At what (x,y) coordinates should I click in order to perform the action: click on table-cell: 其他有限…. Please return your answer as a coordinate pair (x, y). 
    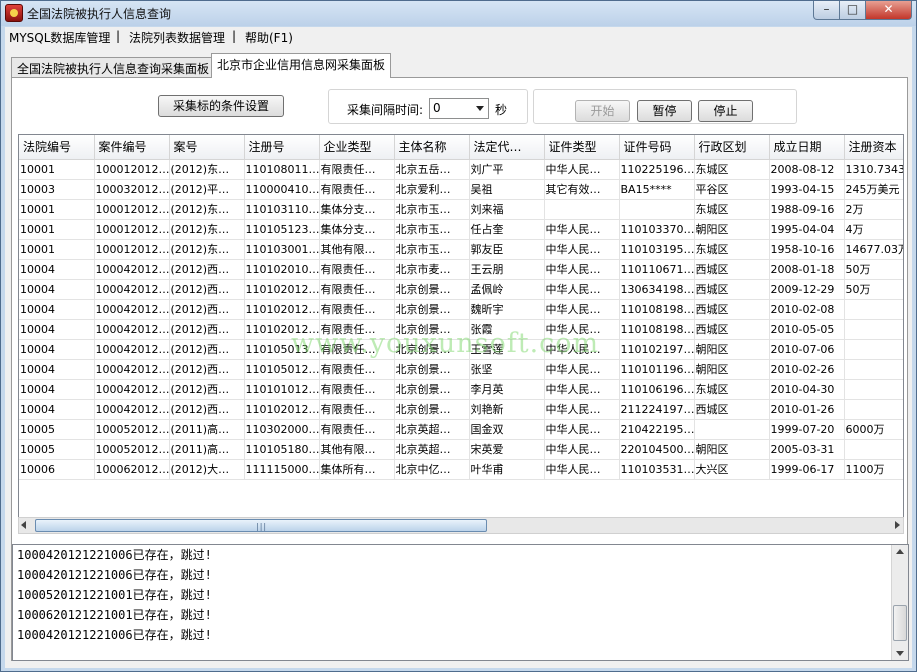
    Looking at the image, I should click on (357, 249).